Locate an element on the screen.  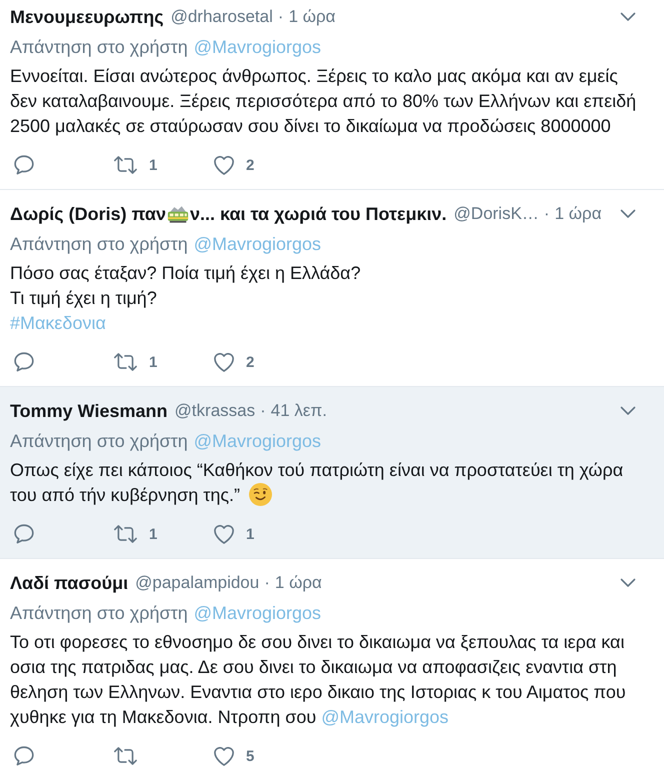
tweet-text: Το οτι φορεσες το εθνοσημο δε σου δινει το δικαιωμα να ξεπουλας τα ιερα και οσια της πατριδας μας. Δε σου δινει το δικαιωμα να αποφασιζεις εναντια στη θεληση των Ελληνων. Εναντια στο ιερο δικαιο της Ιστοριας κ του Αιματος που χυθηκε για τη Μακεδονια. Ντροπη σου @Mavrogiorgos is located at coordinates (318, 680).